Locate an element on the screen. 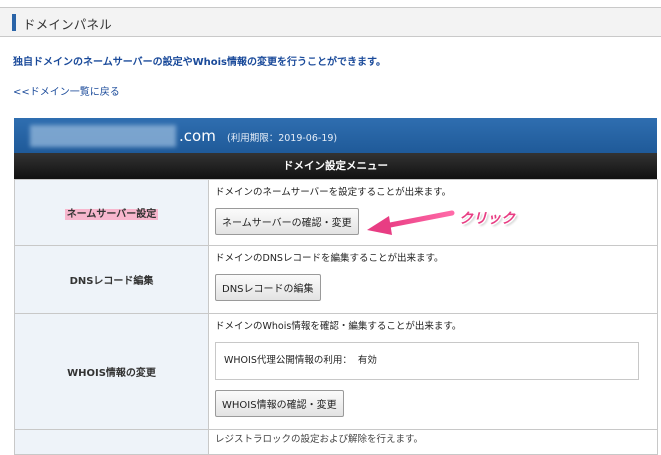  next-label-cell is located at coordinates (111, 442).